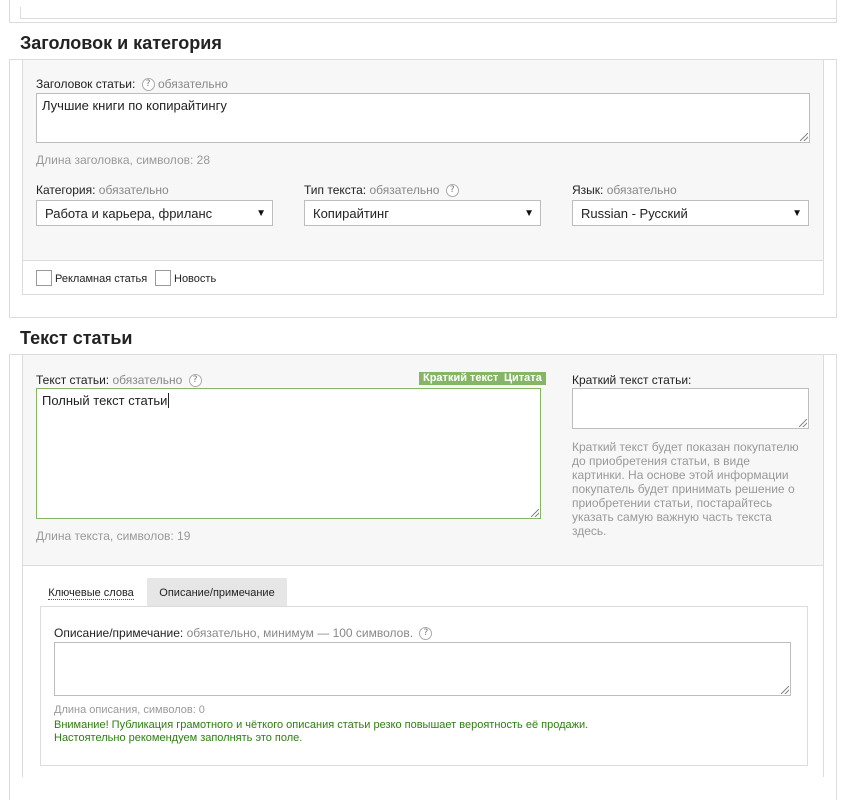 The width and height of the screenshot is (846, 800). Describe the element at coordinates (423, 118) in the screenshot. I see `article-title-input: Лучшие книги по копирайтингу` at that location.